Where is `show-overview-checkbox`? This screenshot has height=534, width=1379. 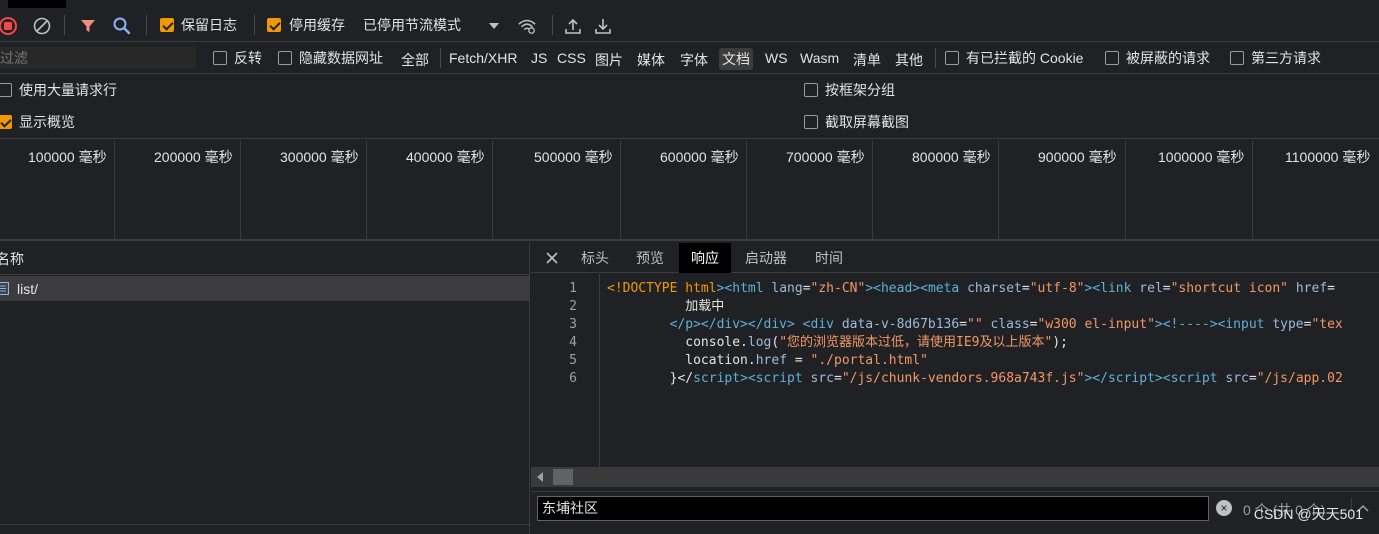
show-overview-checkbox is located at coordinates (6, 122).